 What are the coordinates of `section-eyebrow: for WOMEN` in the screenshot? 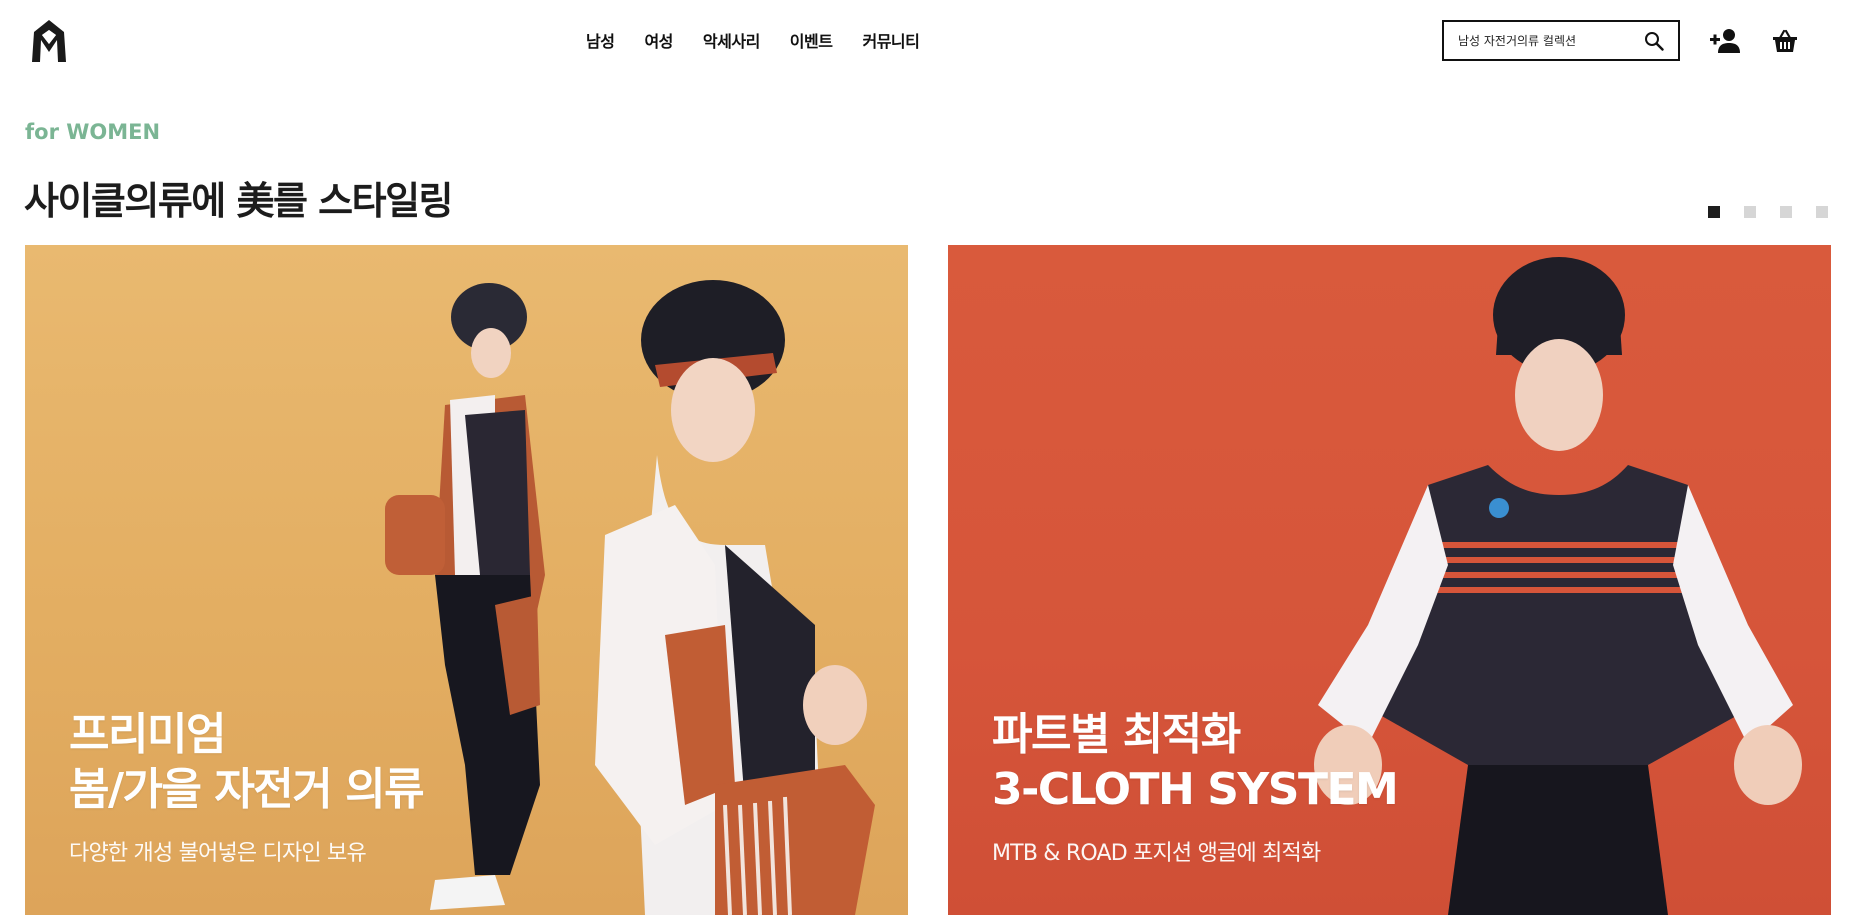 It's located at (93, 132).